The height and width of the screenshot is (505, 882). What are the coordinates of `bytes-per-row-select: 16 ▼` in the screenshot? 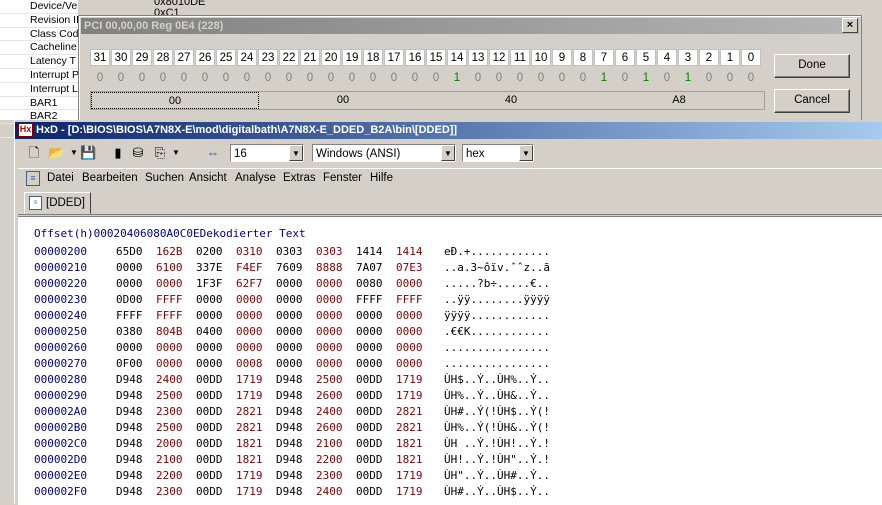 It's located at (267, 153).